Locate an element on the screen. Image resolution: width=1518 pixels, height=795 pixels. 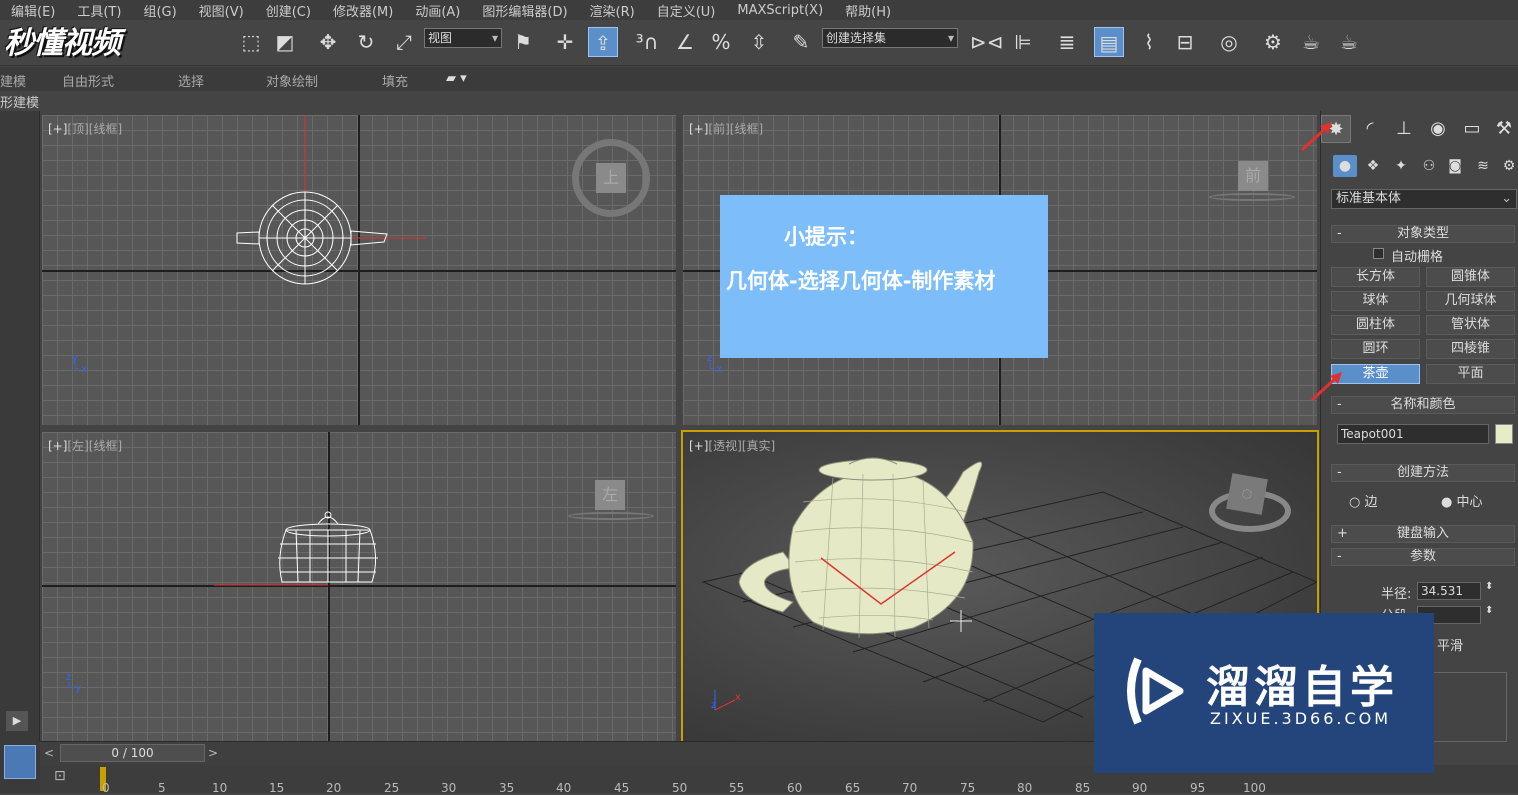
box-button: 长方体 is located at coordinates (1375, 277).